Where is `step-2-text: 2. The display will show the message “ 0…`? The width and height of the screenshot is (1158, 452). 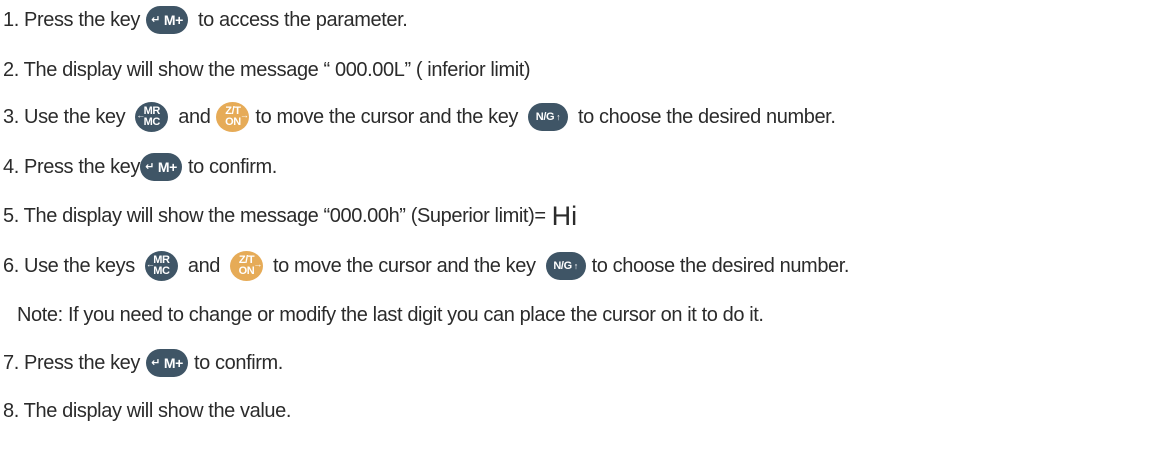
step-2-text: 2. The display will show the message “ 0… is located at coordinates (267, 69).